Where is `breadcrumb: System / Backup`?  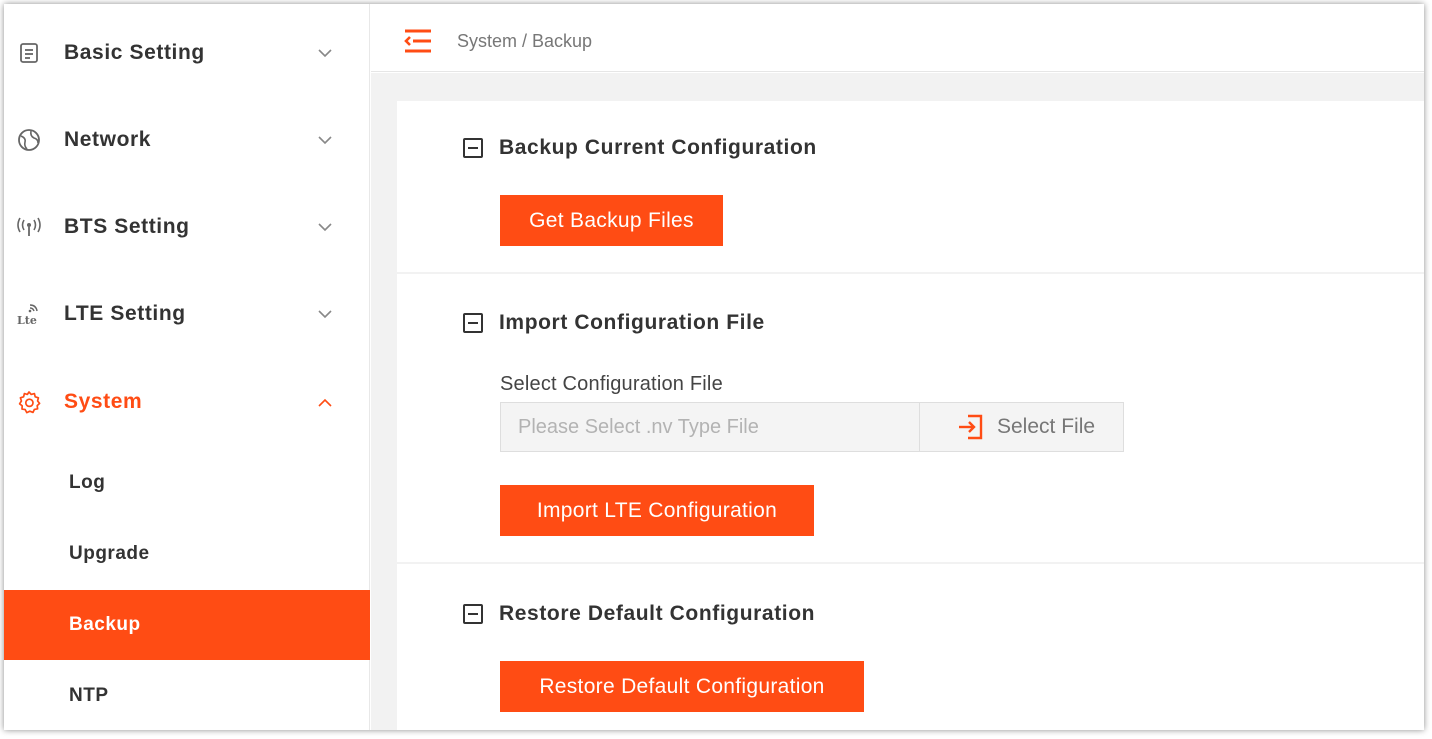 breadcrumb: System / Backup is located at coordinates (524, 41).